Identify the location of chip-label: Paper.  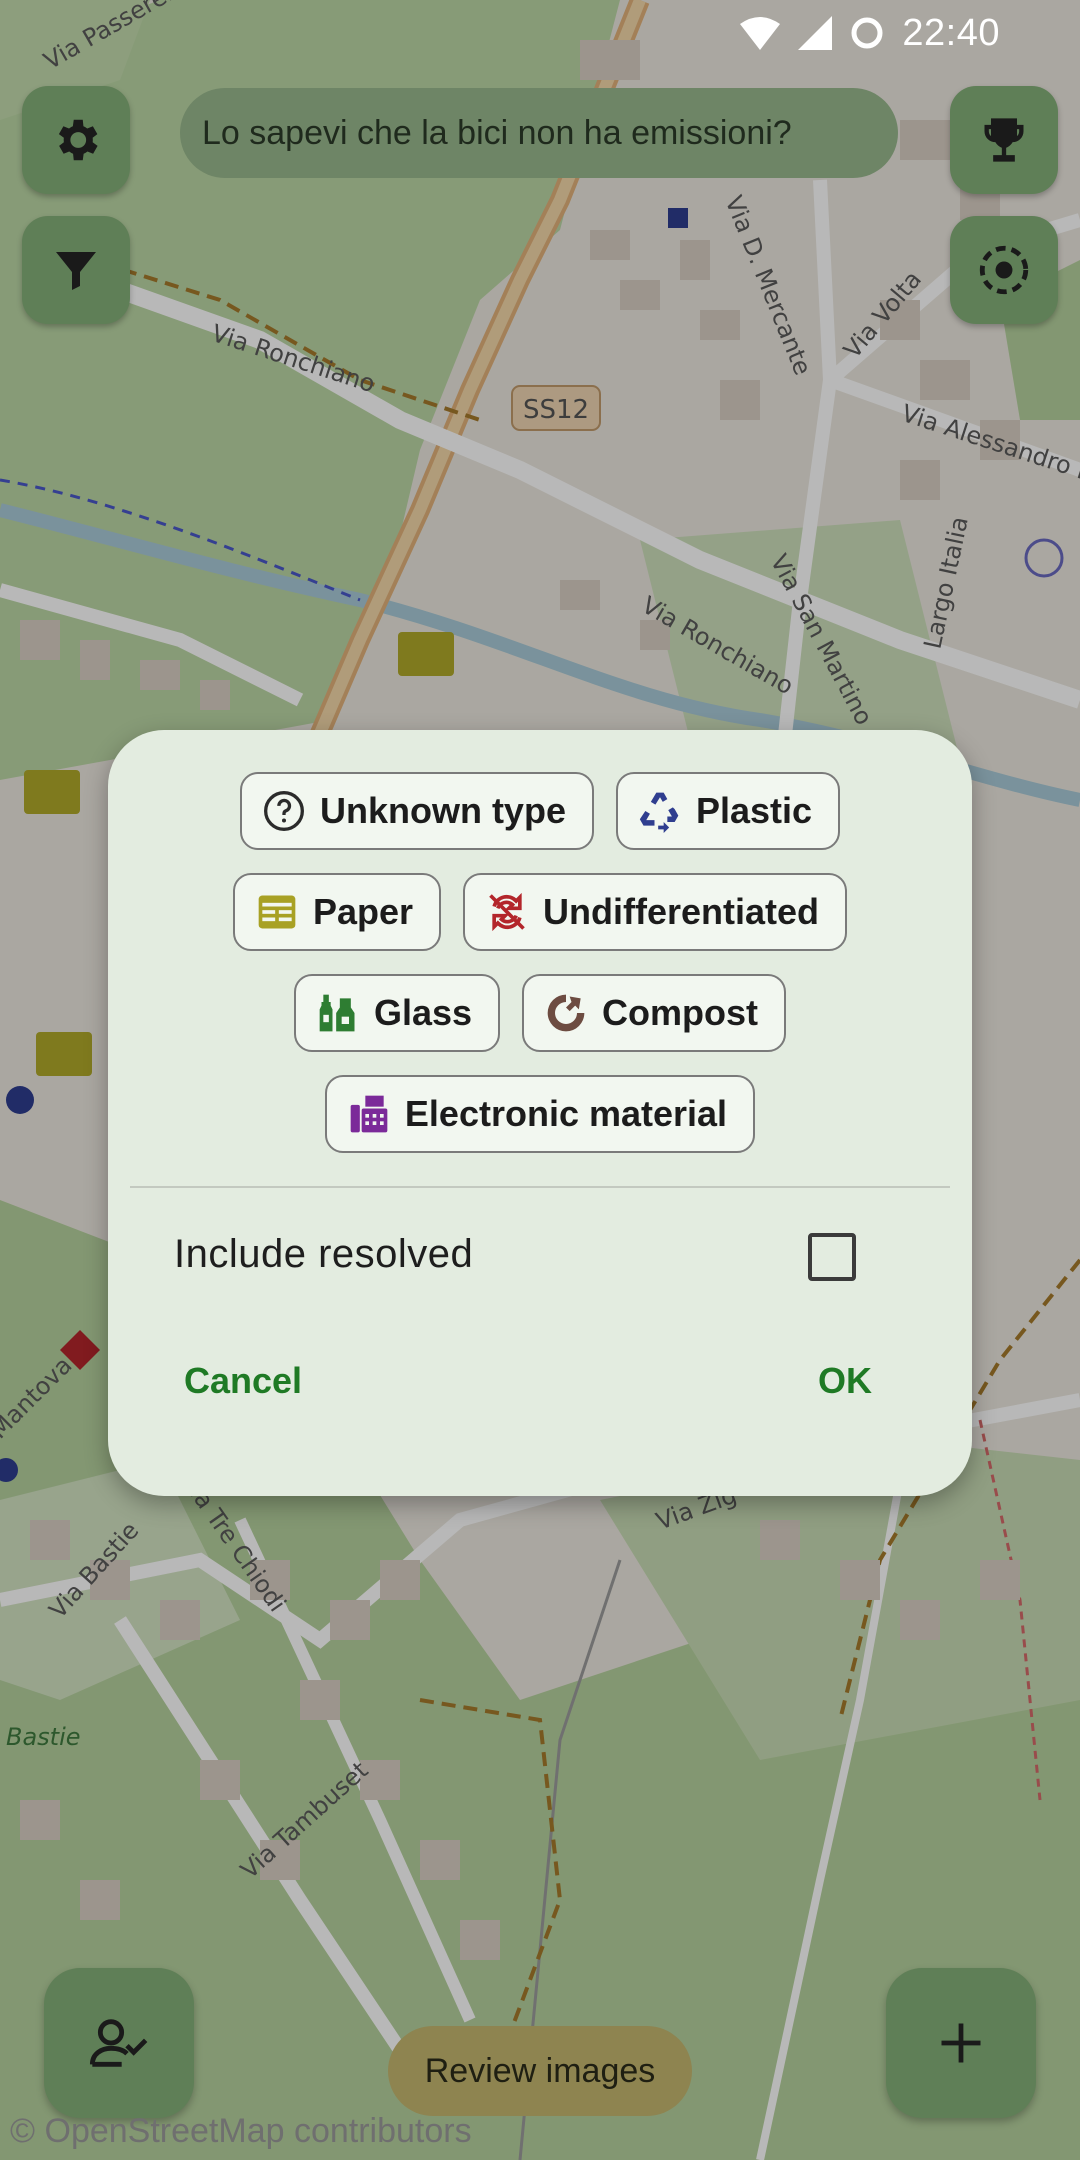
(363, 911).